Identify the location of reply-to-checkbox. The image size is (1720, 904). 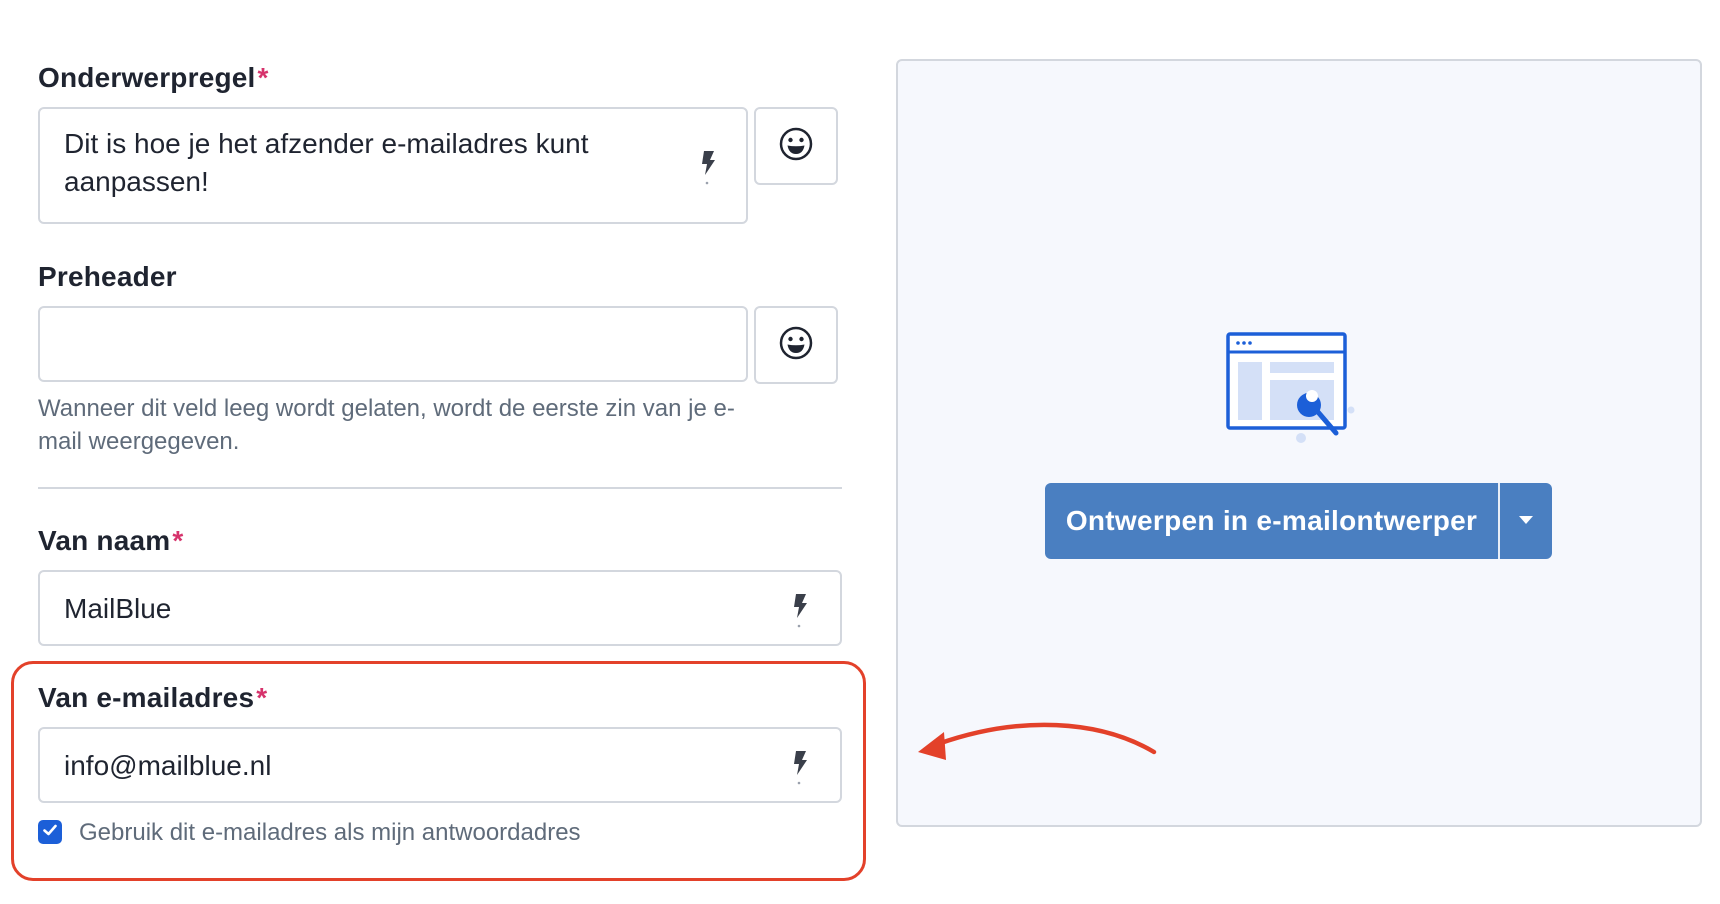
(50, 832).